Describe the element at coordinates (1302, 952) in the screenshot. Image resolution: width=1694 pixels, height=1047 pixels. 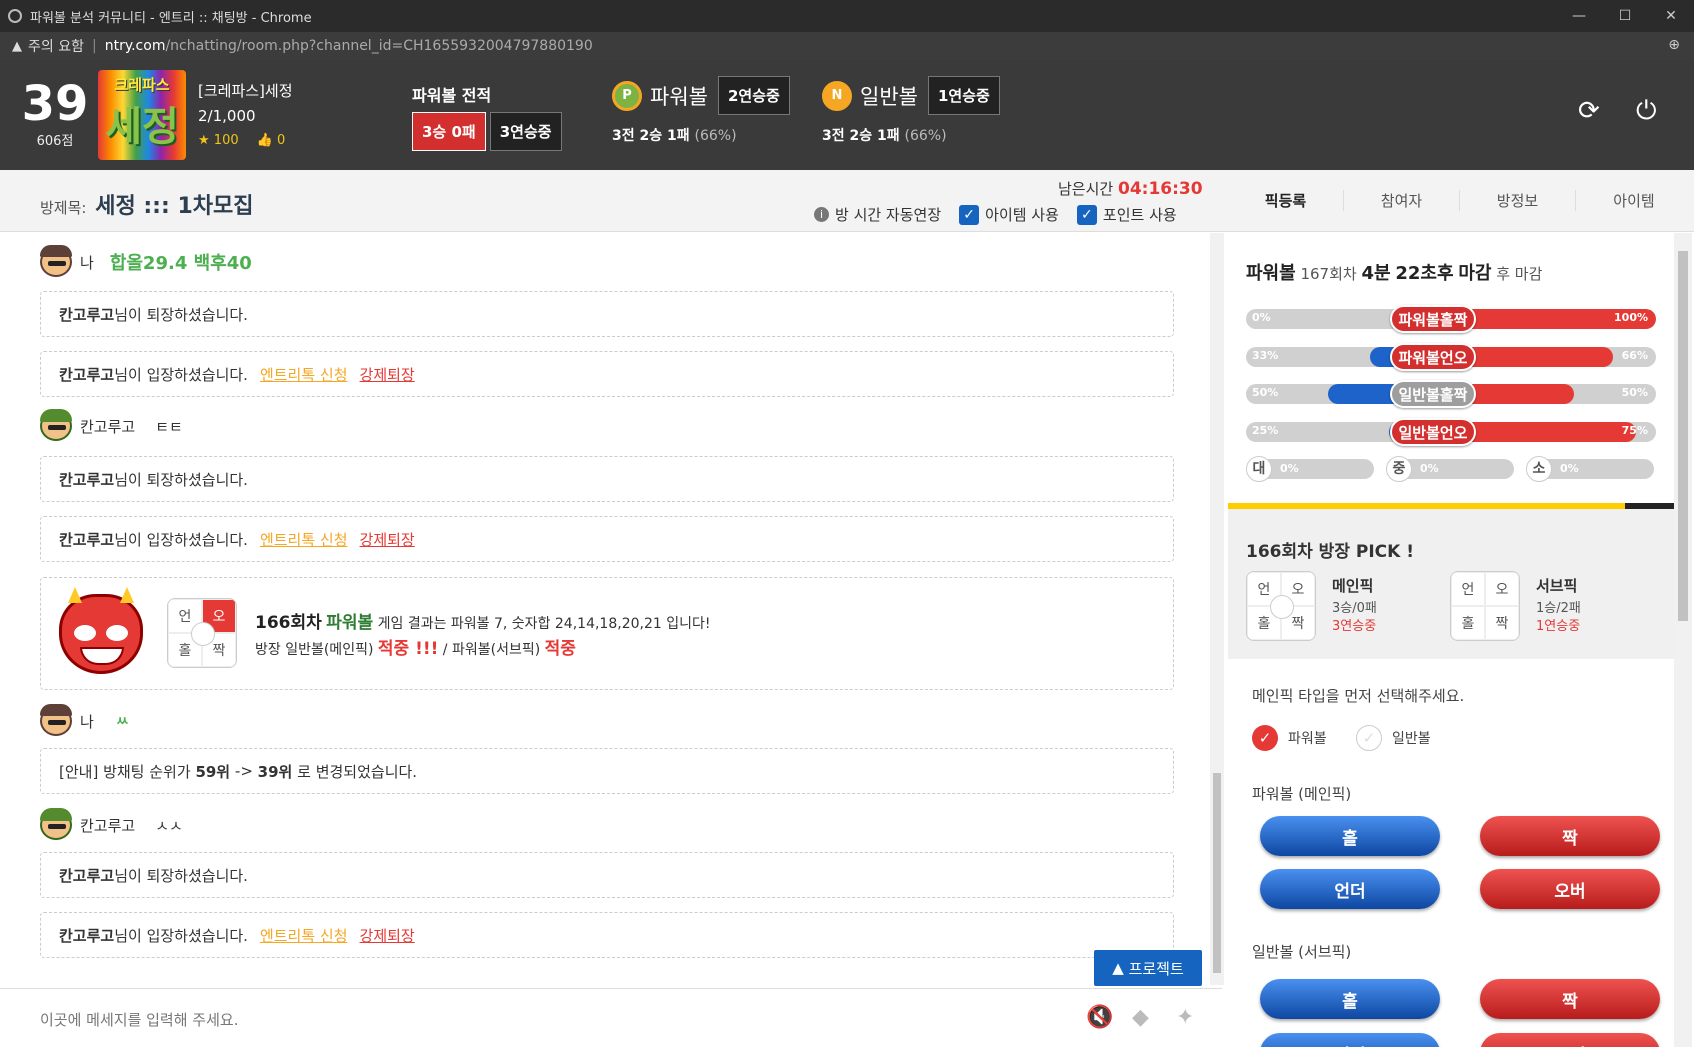
I see `normalball-sub-title: 일반볼 (서브픽)` at that location.